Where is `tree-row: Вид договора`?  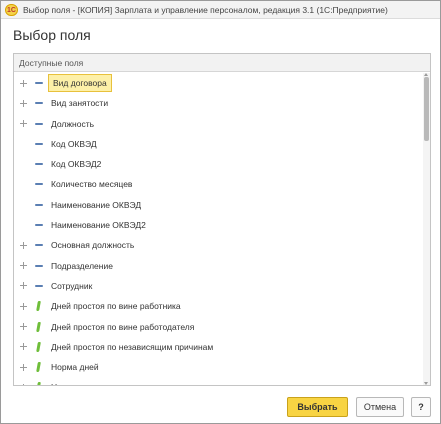
tree-row: Вид договора is located at coordinates (218, 83).